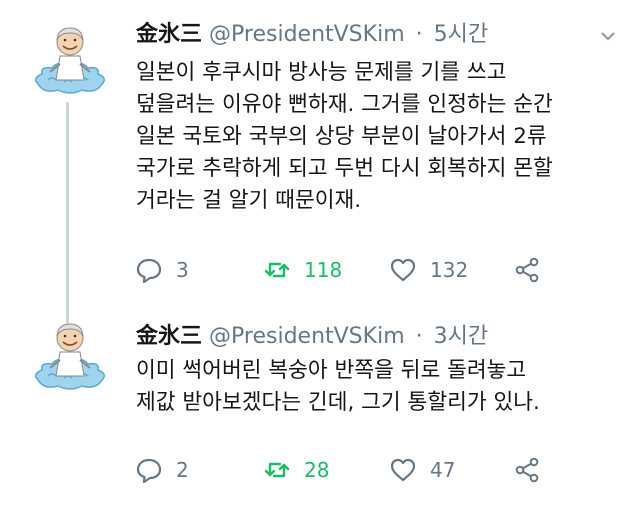  What do you see at coordinates (182, 470) in the screenshot?
I see `reply-count: 2` at bounding box center [182, 470].